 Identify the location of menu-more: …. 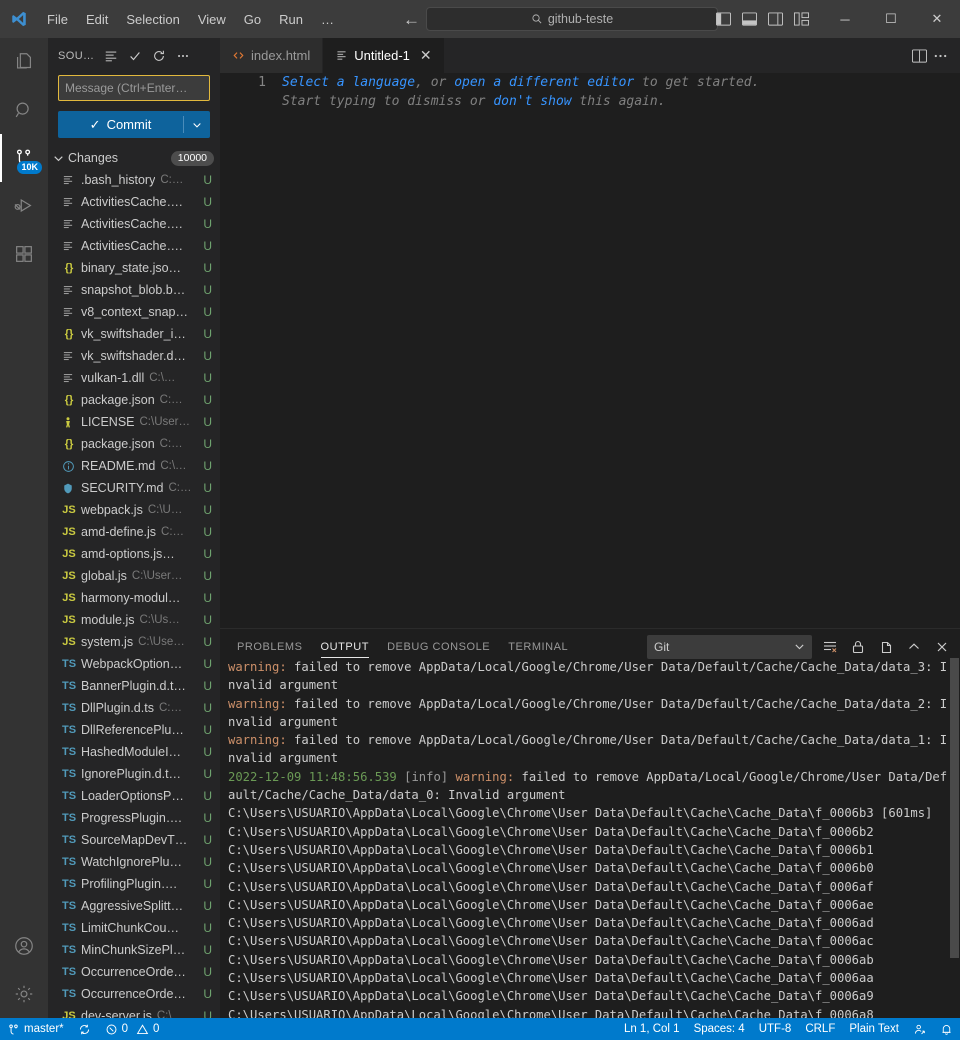
(327, 19).